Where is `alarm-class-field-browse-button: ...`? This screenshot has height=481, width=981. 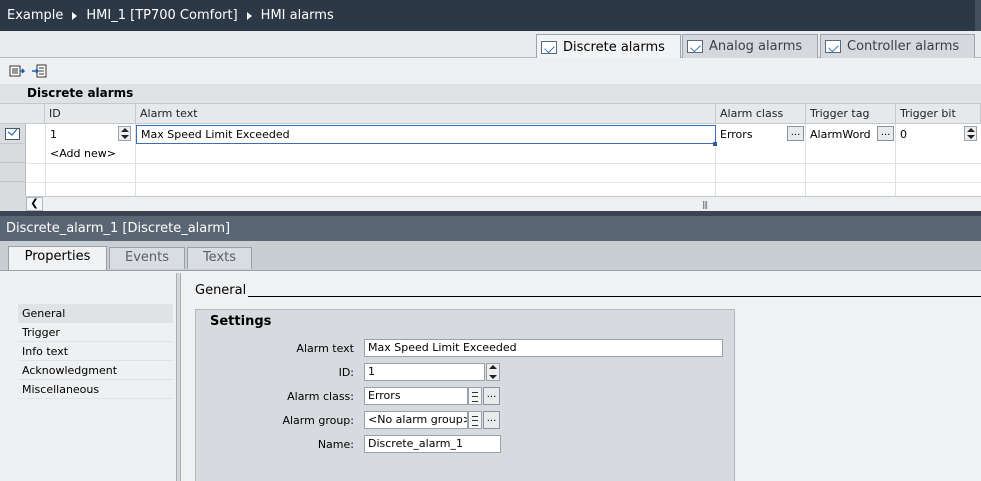 alarm-class-field-browse-button: ... is located at coordinates (491, 396).